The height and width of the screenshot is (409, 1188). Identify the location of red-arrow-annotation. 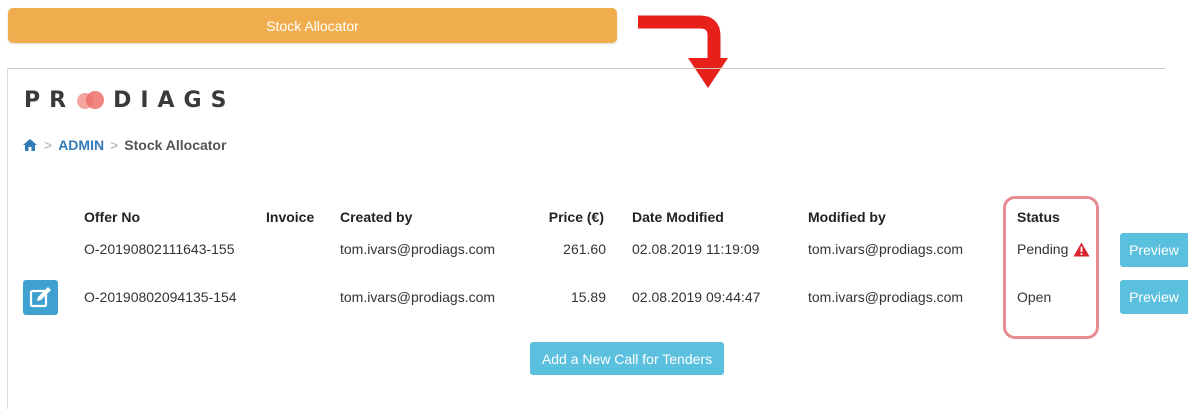
(683, 51).